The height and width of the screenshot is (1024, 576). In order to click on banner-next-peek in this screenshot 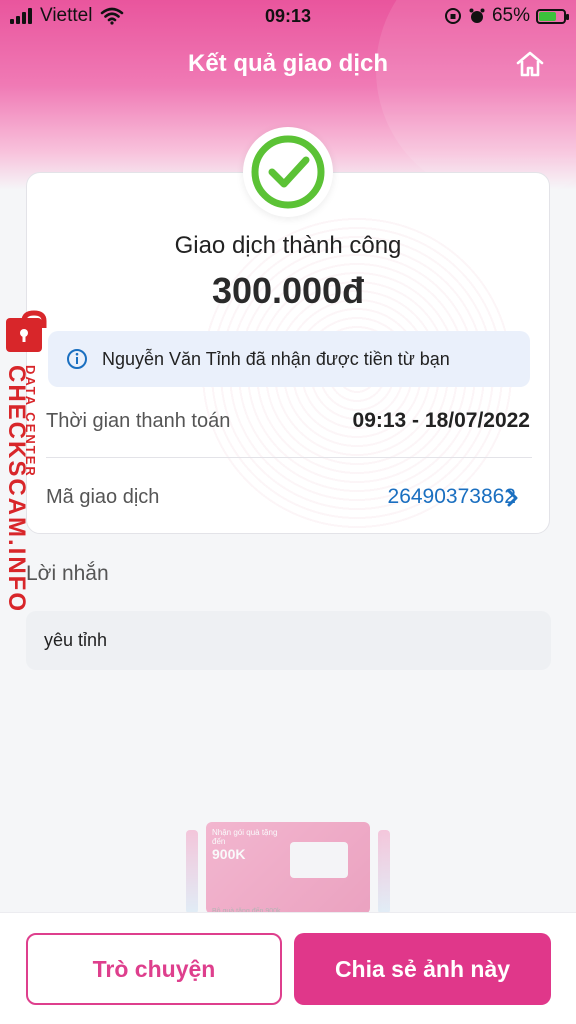, I will do `click(384, 872)`.